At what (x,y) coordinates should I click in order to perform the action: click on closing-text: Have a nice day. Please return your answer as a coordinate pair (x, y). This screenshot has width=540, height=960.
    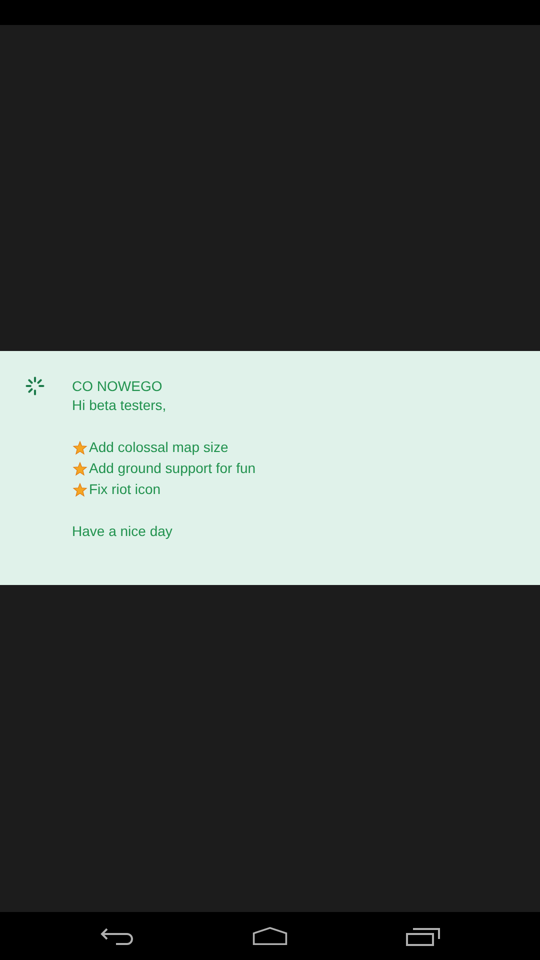
    Looking at the image, I should click on (123, 531).